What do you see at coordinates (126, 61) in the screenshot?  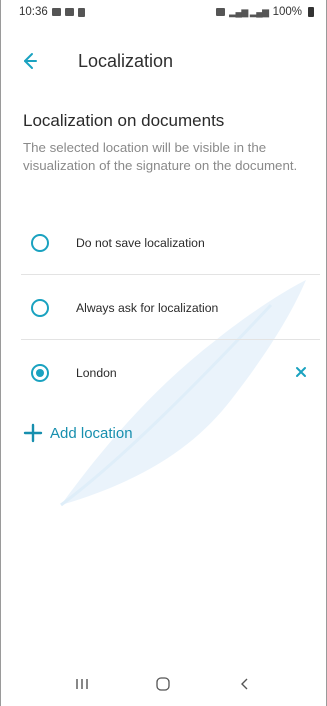 I see `page-title: Localization` at bounding box center [126, 61].